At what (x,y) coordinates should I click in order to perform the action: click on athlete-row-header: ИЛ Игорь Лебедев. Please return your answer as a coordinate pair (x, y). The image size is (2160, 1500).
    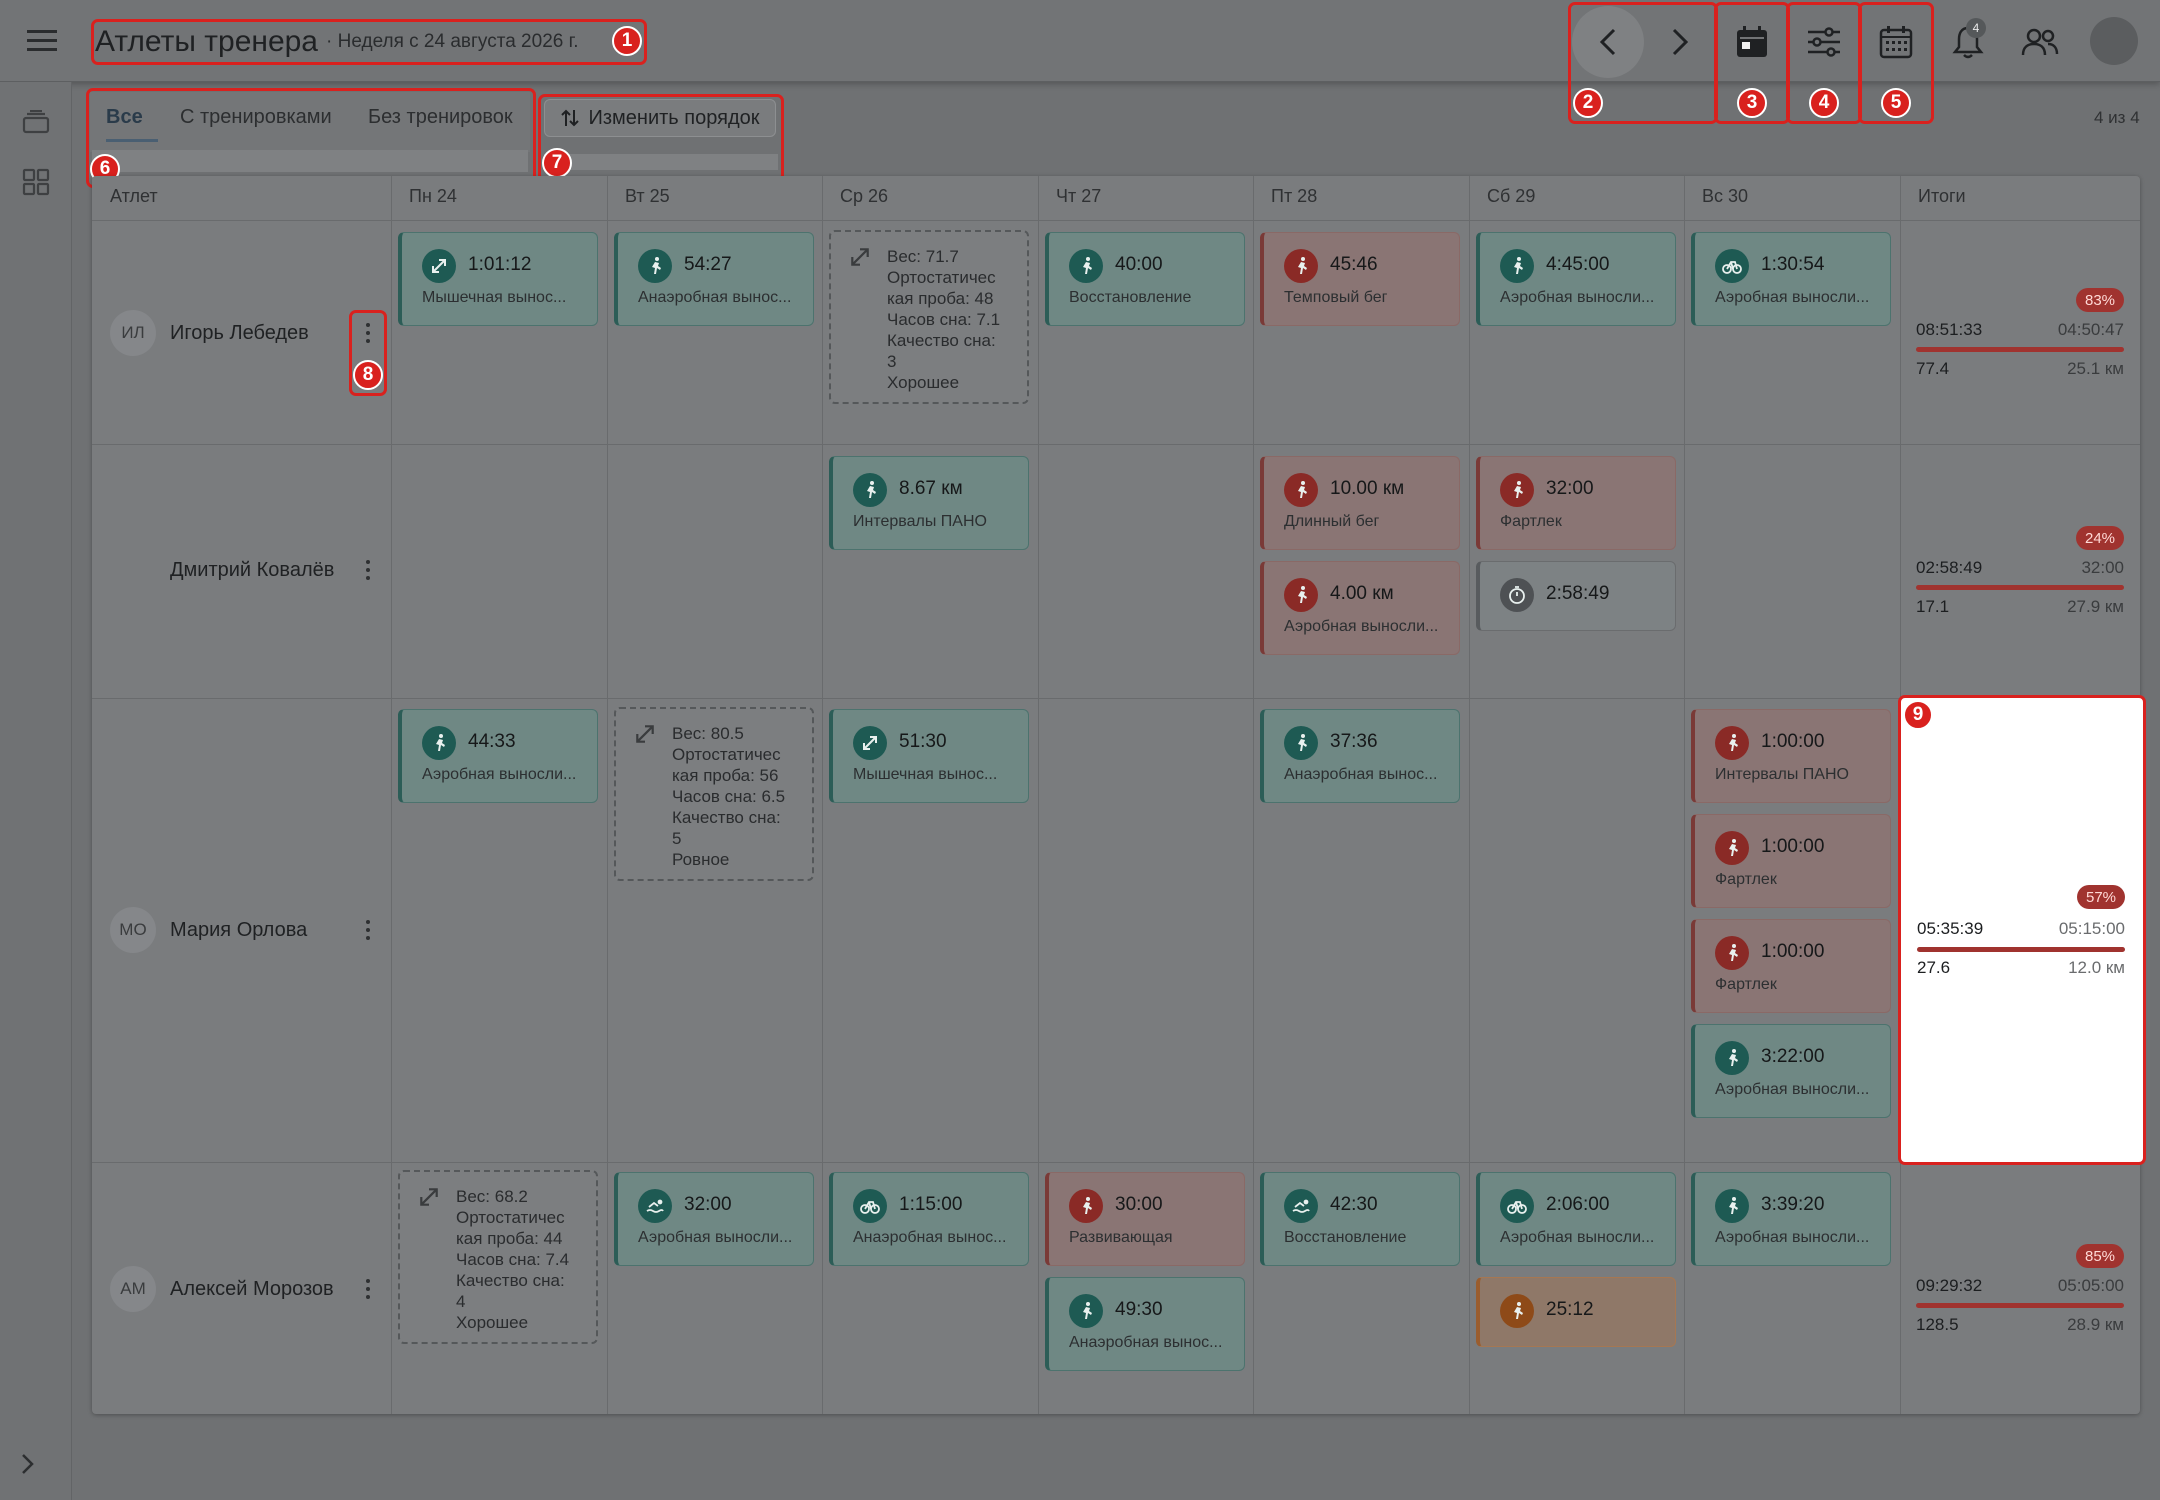
    Looking at the image, I should click on (209, 333).